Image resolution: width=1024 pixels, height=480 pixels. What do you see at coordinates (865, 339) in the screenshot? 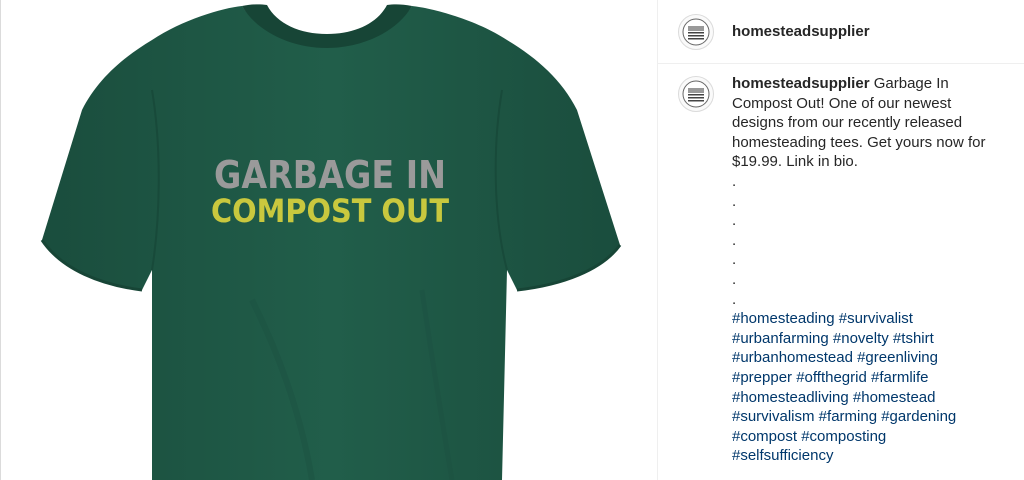
I see `hashtag-line: #urbanfarming #novelty #tshirt` at bounding box center [865, 339].